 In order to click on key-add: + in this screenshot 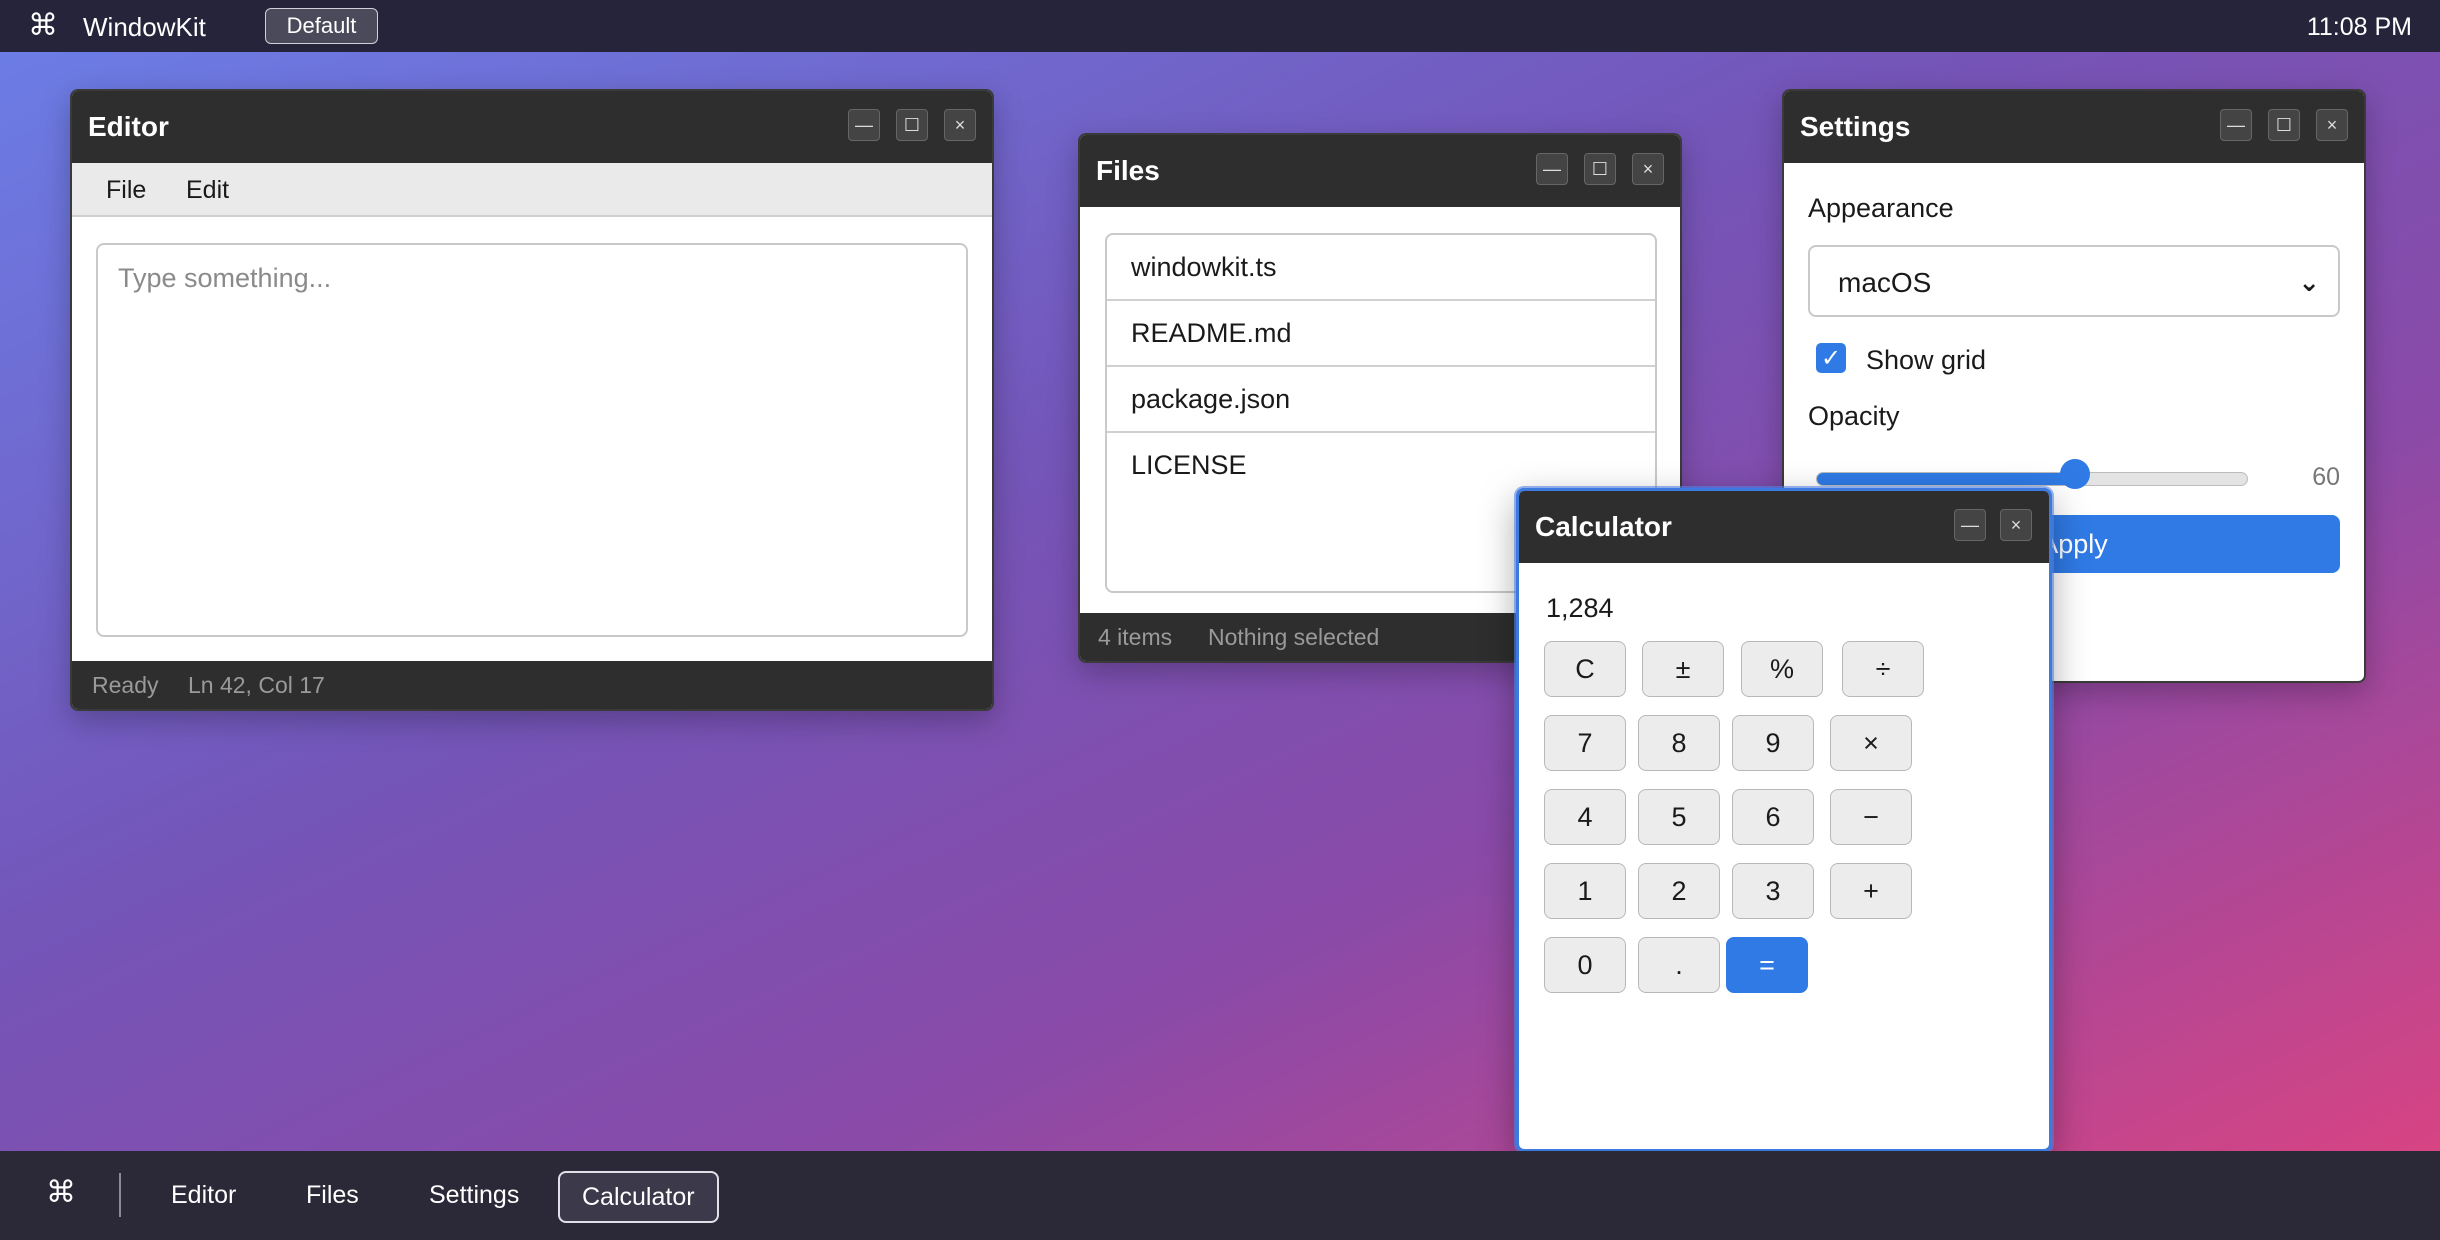, I will do `click(1871, 891)`.